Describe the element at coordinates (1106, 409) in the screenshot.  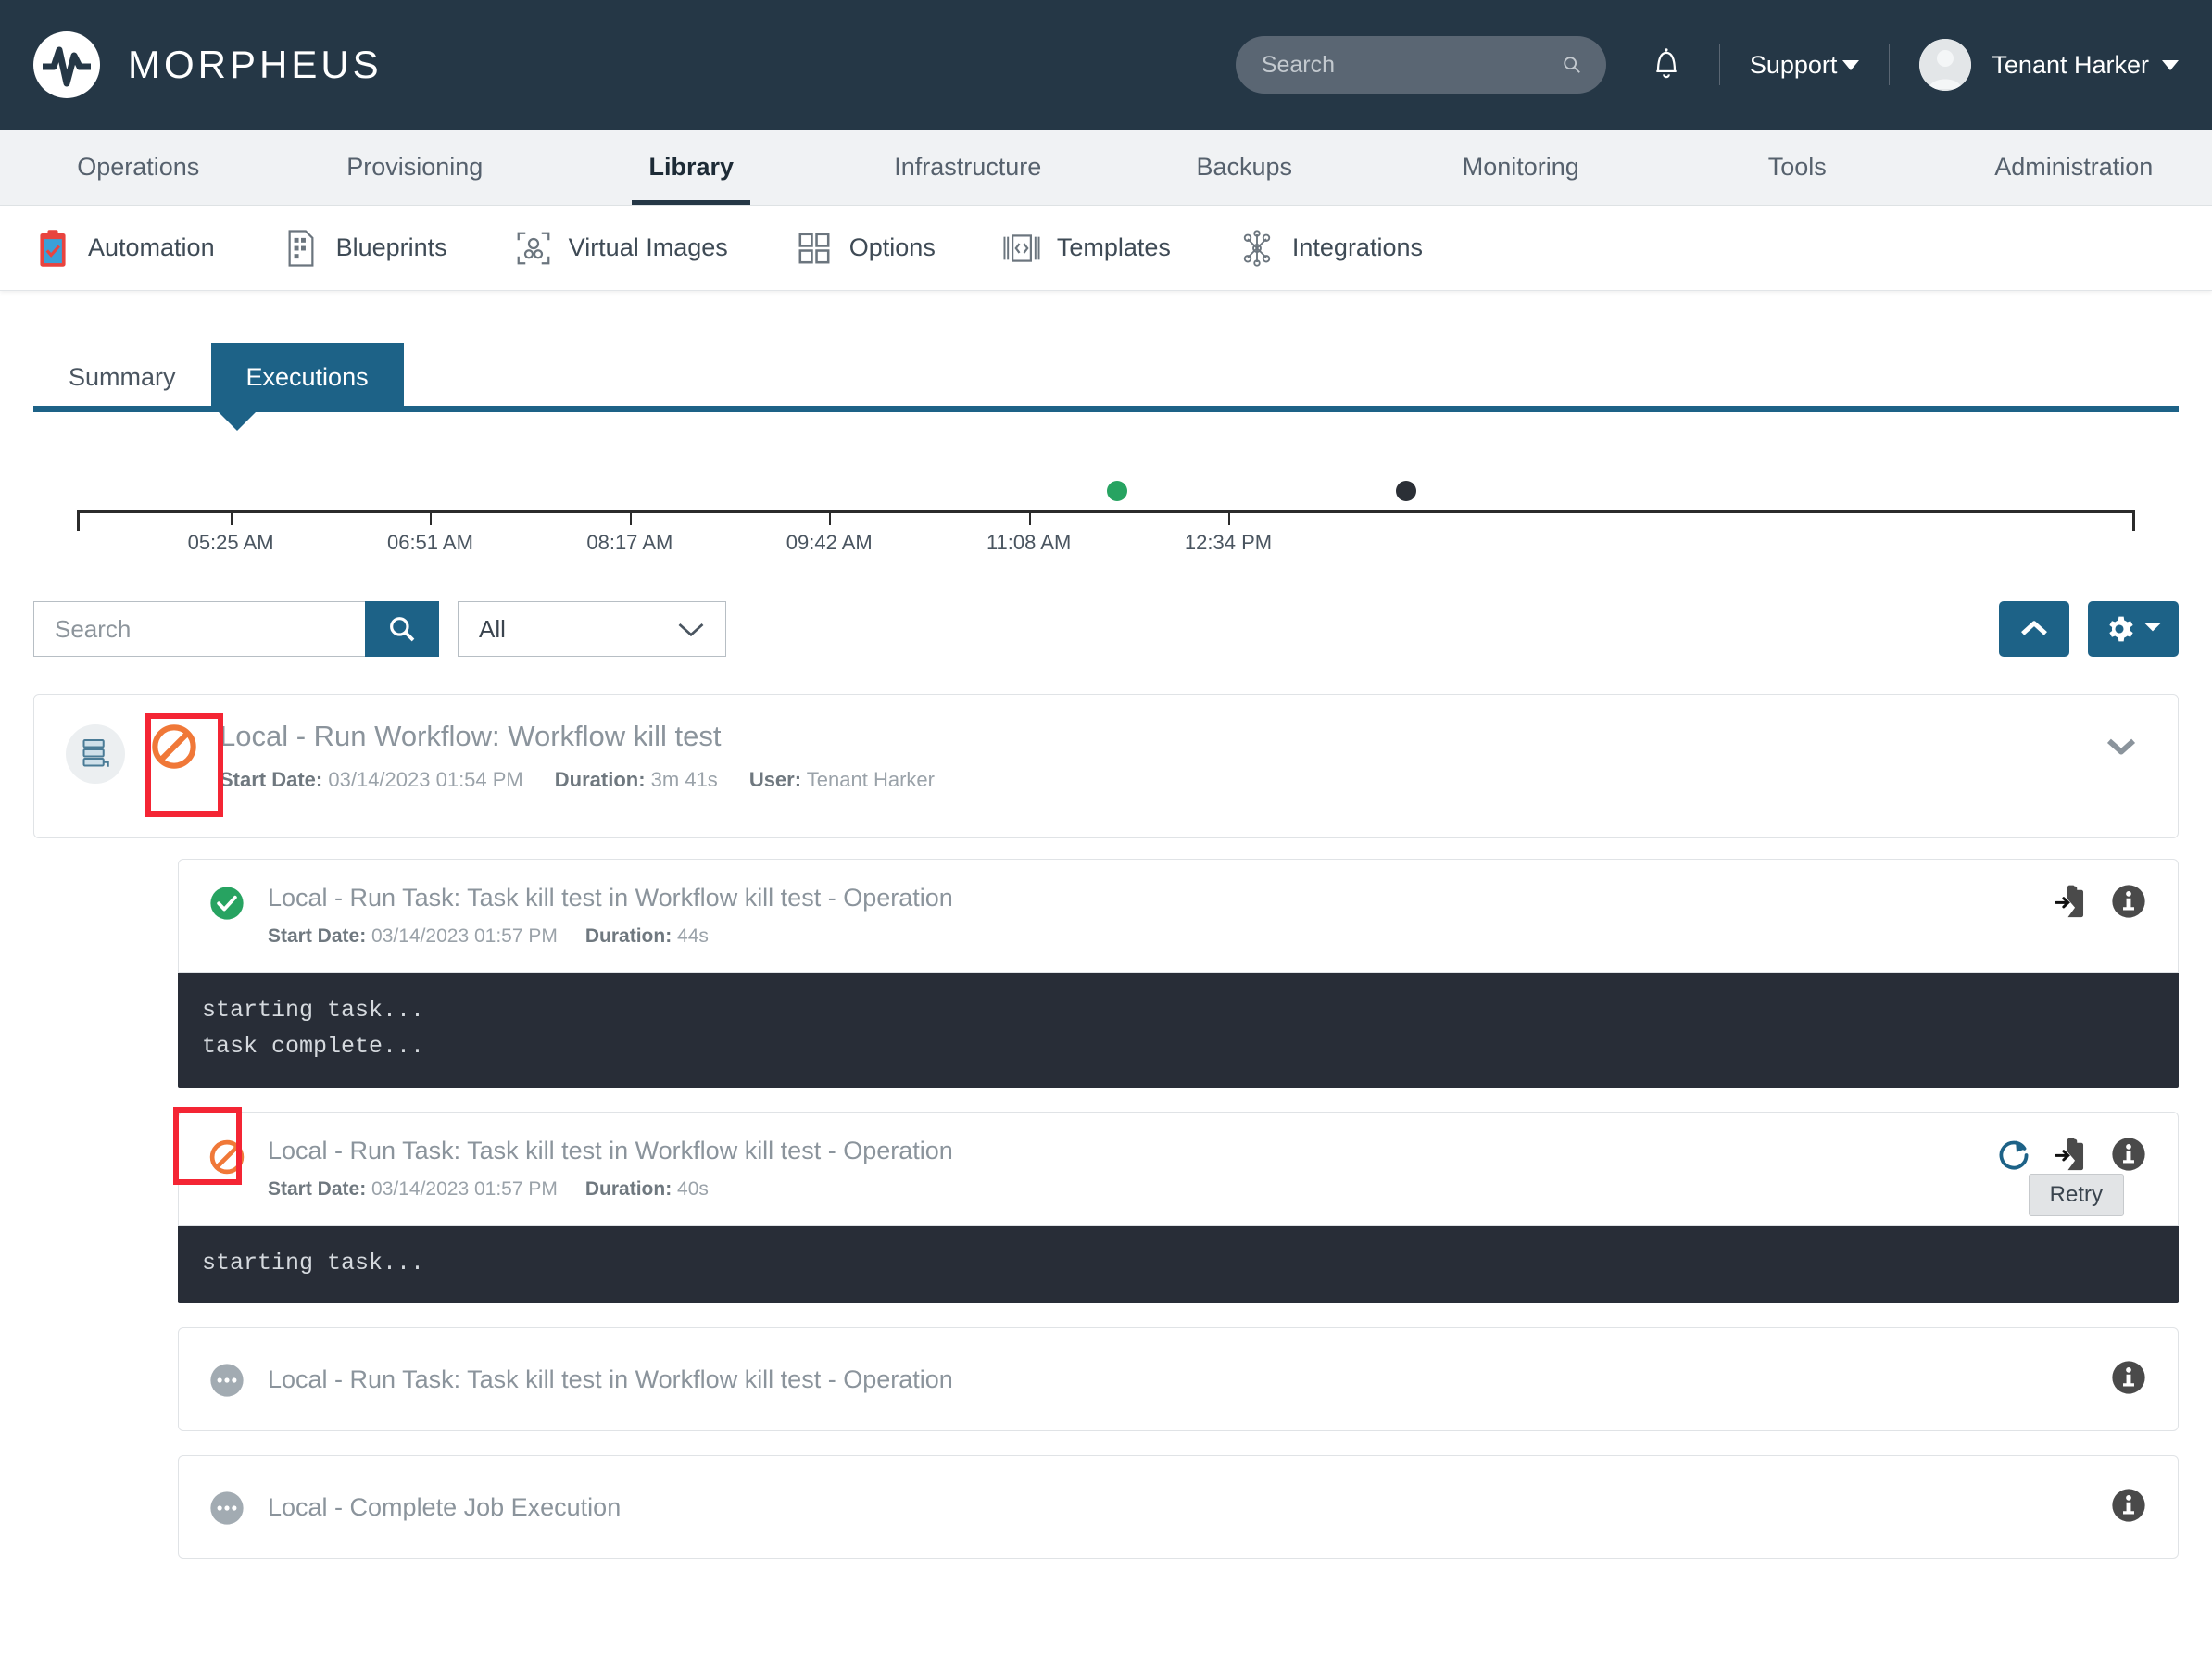
I see `tab-underline` at that location.